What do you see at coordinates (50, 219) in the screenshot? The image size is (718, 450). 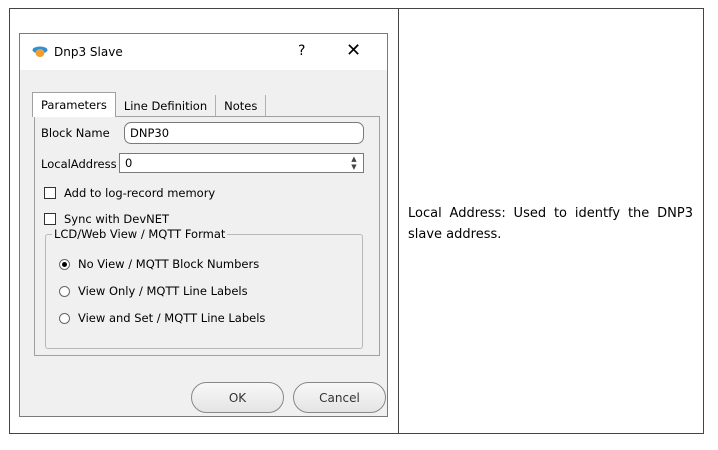 I see `sync-devnet-checkbox` at bounding box center [50, 219].